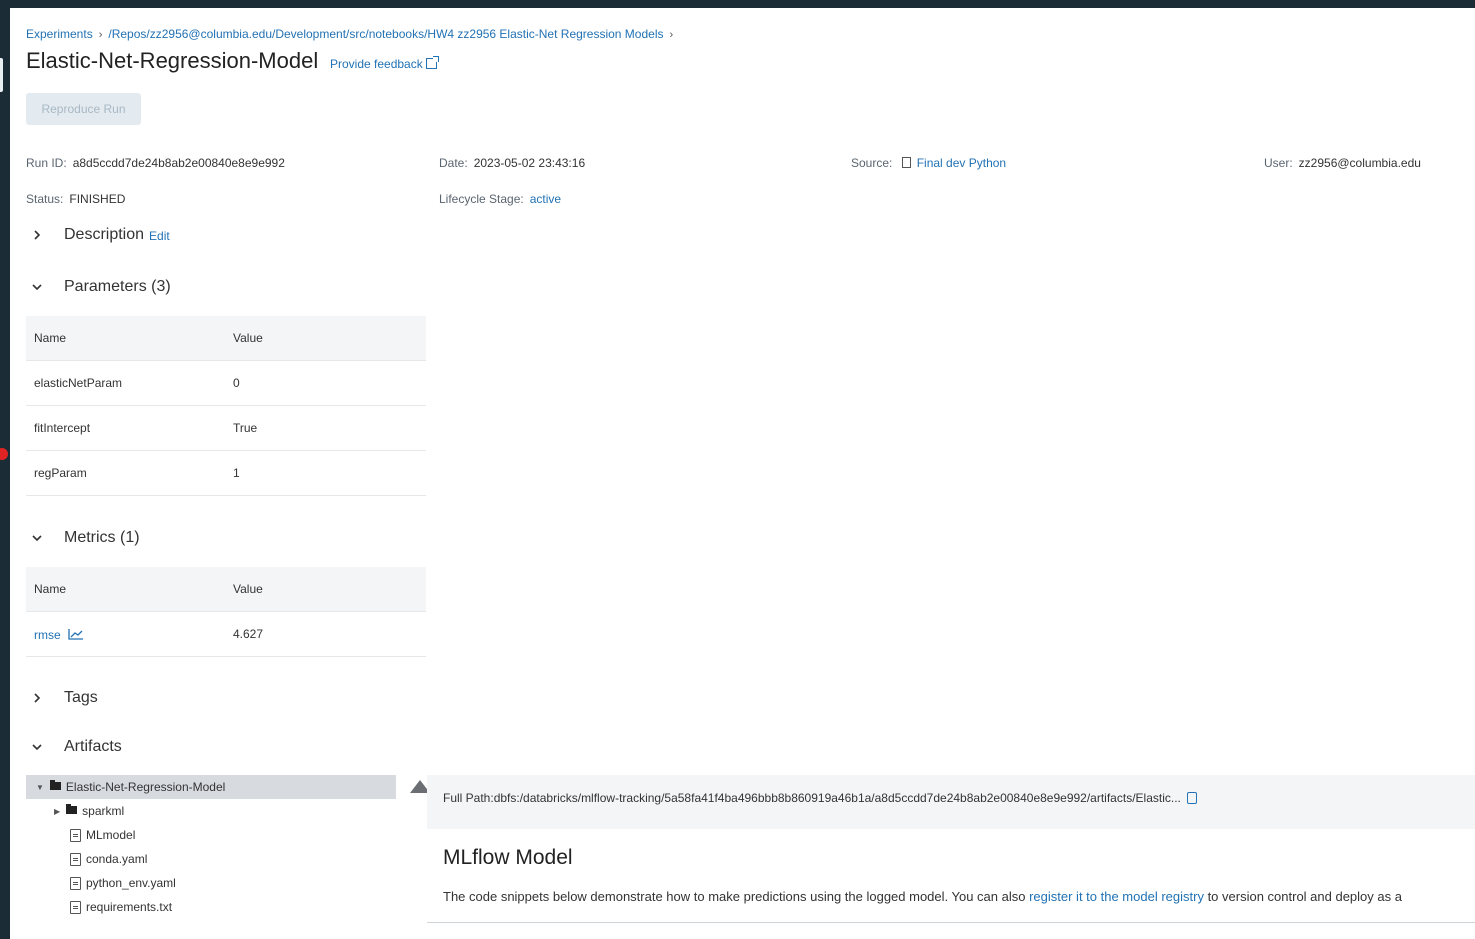 The width and height of the screenshot is (1475, 939). Describe the element at coordinates (83, 109) in the screenshot. I see `reproduce-run-button: Reproduce Run` at that location.